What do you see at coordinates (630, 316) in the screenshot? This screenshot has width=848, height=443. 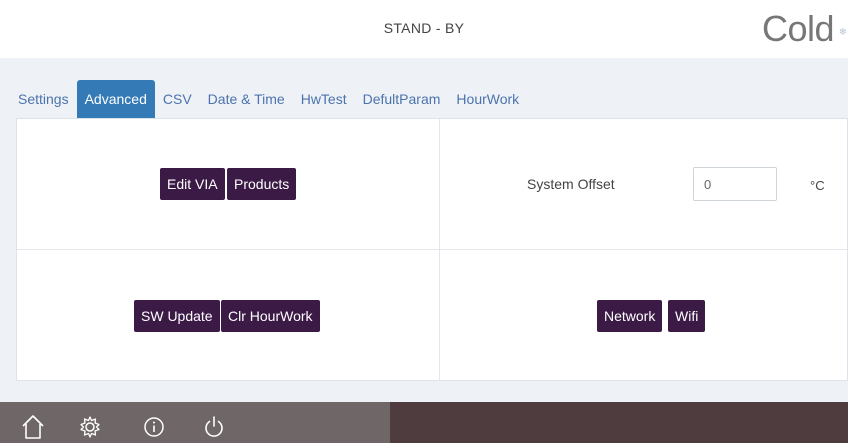 I see `network-button: Network` at bounding box center [630, 316].